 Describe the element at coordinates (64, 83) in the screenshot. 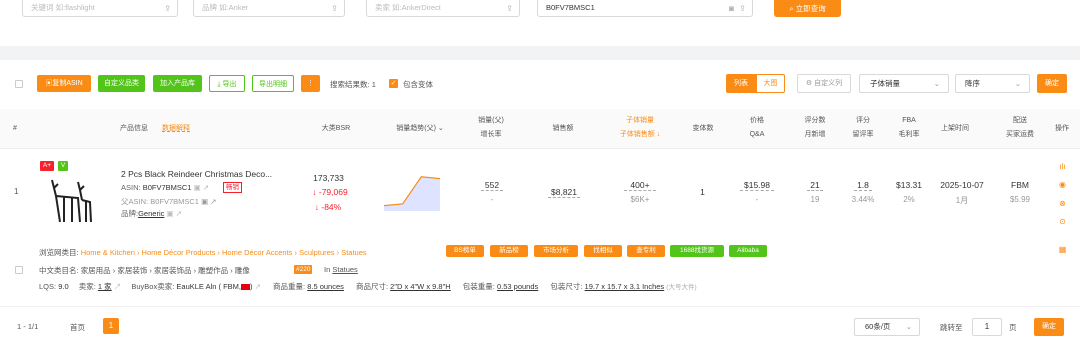

I see `copy-asin-button: ▣复制ASIN` at that location.